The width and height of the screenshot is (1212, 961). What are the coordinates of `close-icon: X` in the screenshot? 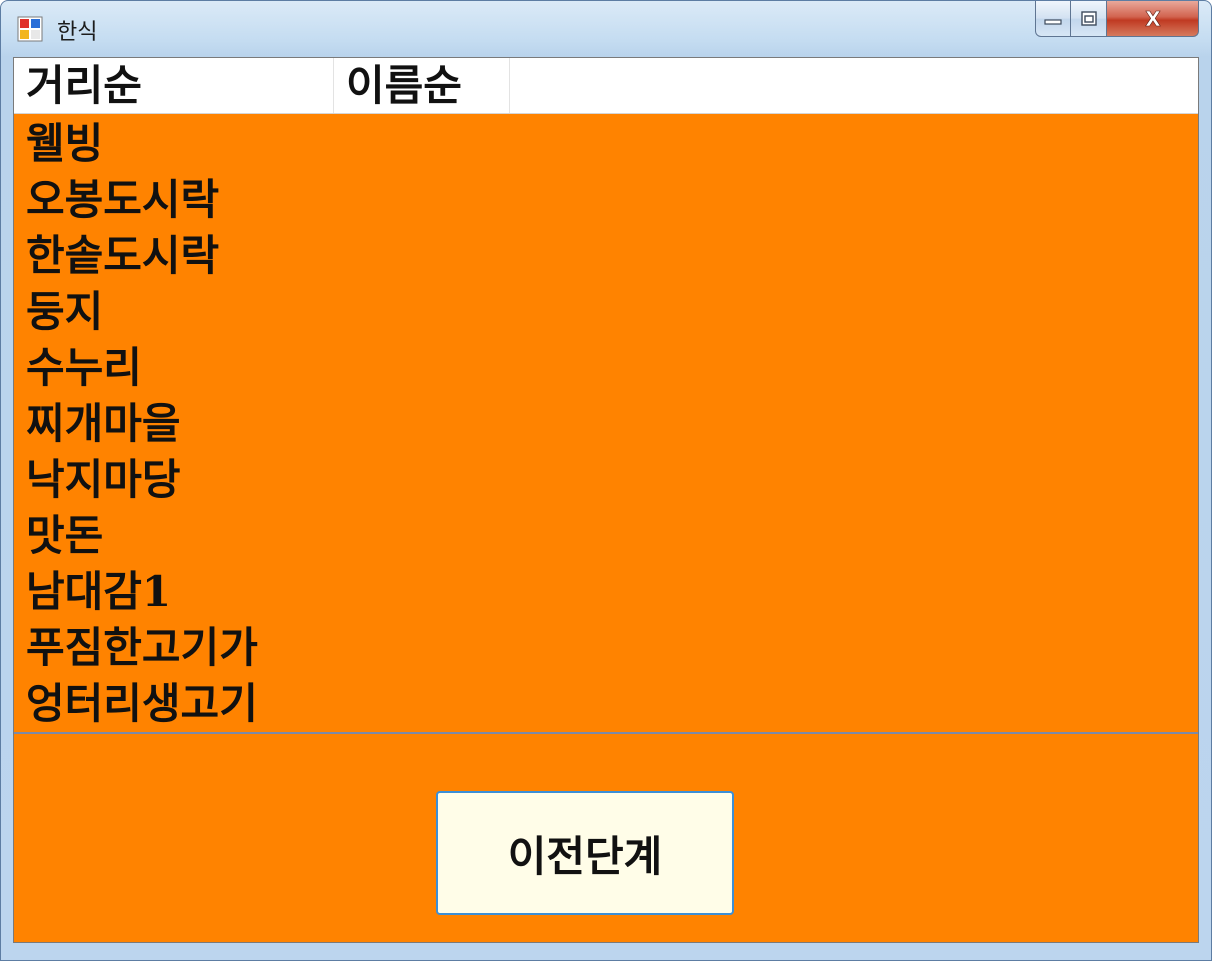 It's located at (1152, 19).